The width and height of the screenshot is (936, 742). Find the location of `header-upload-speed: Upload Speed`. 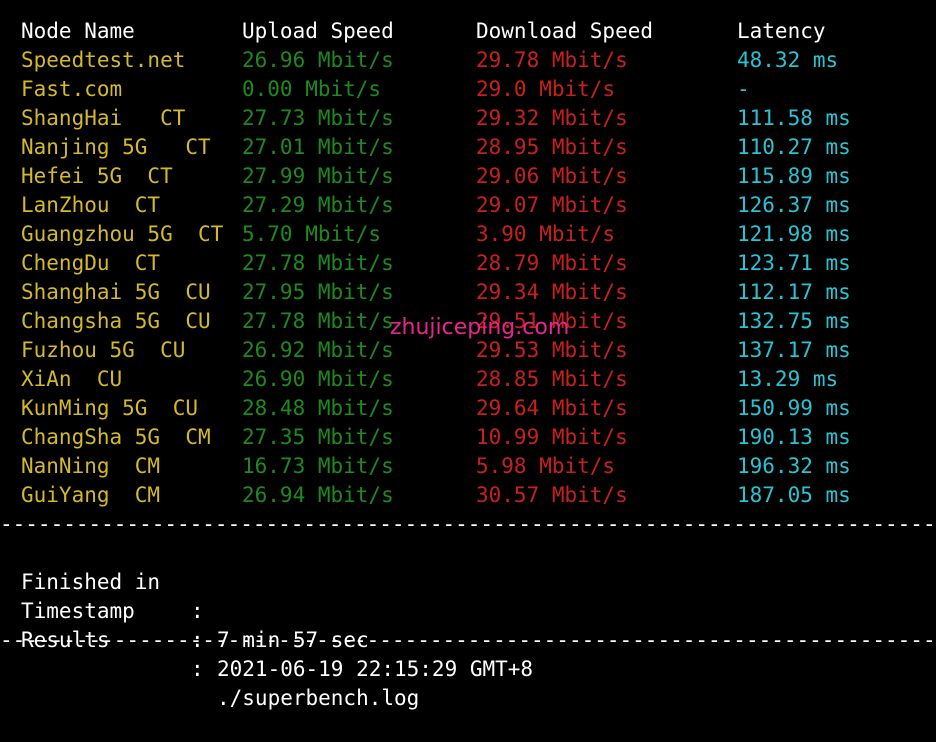

header-upload-speed: Upload Speed is located at coordinates (318, 31).